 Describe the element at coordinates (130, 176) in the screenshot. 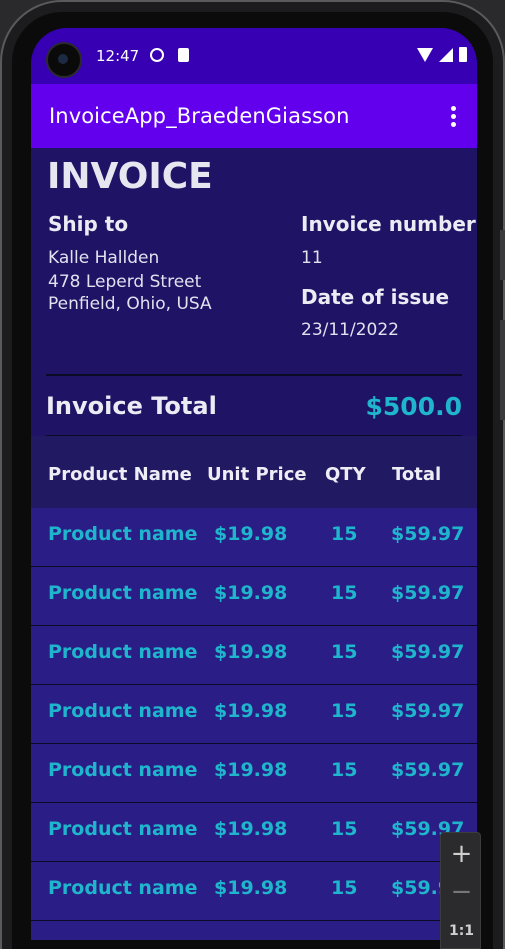

I see `invoice-heading: INVOICE` at that location.